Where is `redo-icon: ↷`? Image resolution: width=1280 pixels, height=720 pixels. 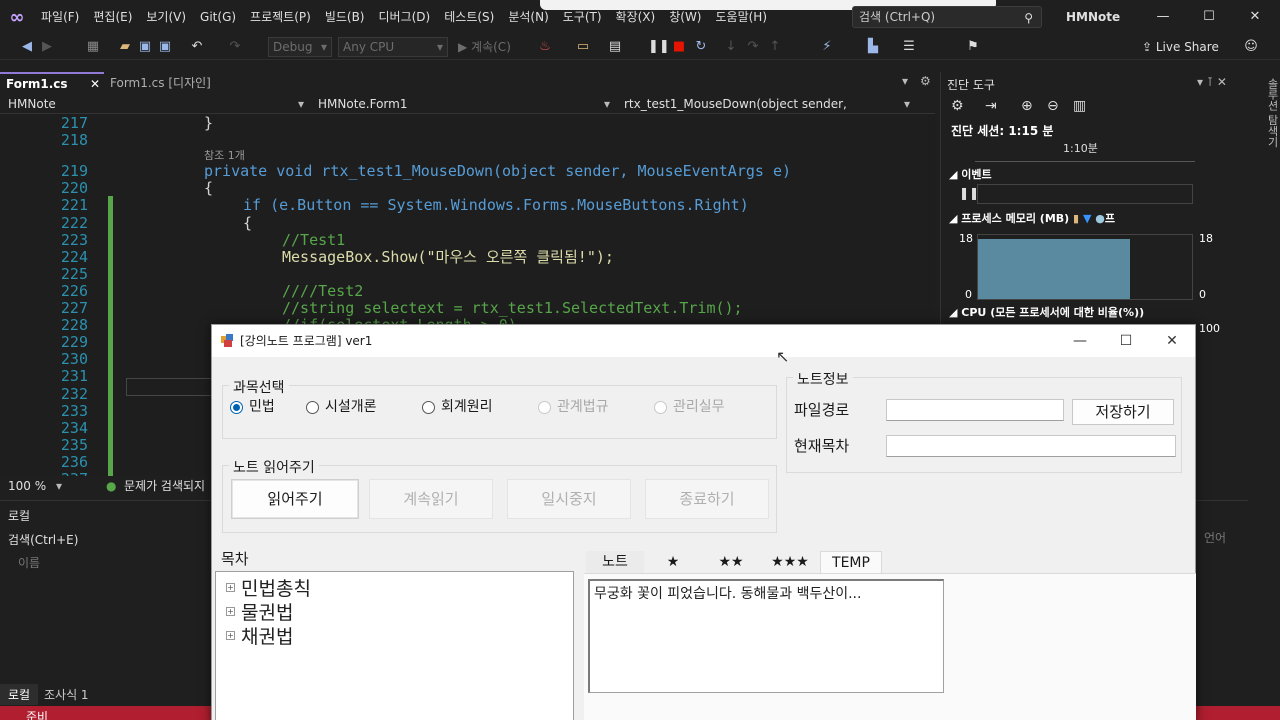
redo-icon: ↷ is located at coordinates (235, 47).